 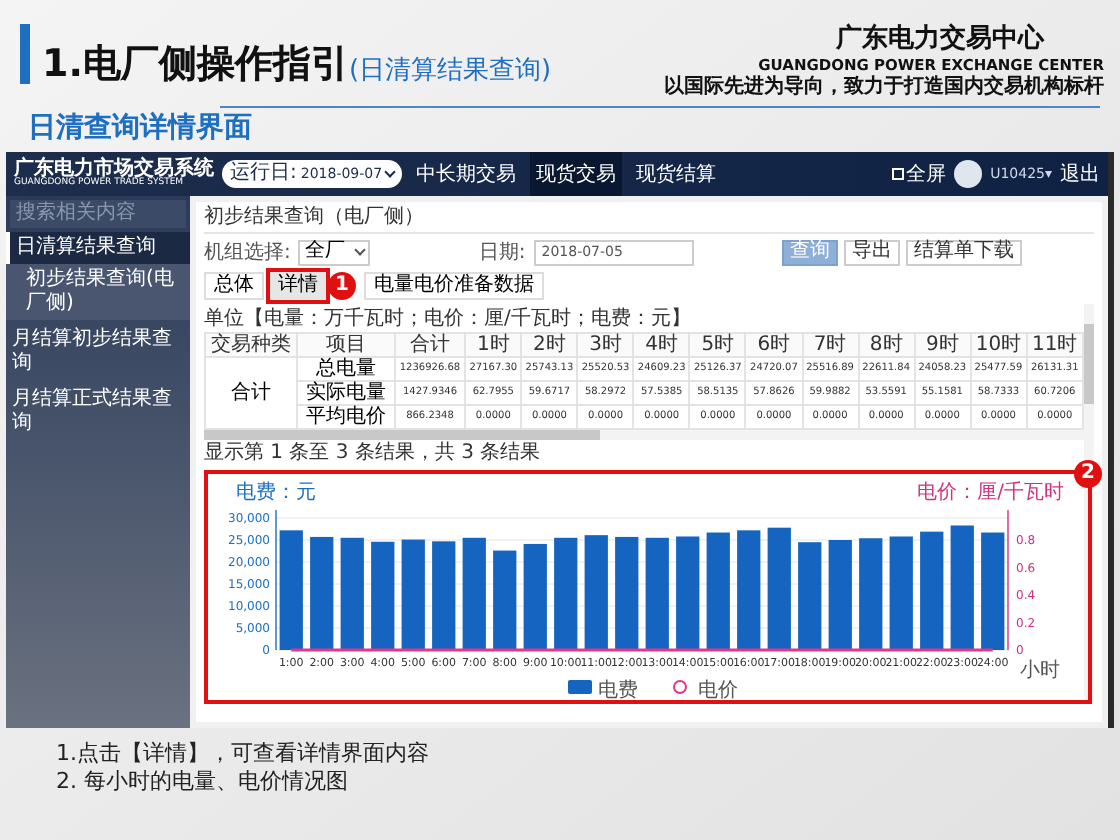 I want to click on table-cell: 总电量, so click(x=346, y=369).